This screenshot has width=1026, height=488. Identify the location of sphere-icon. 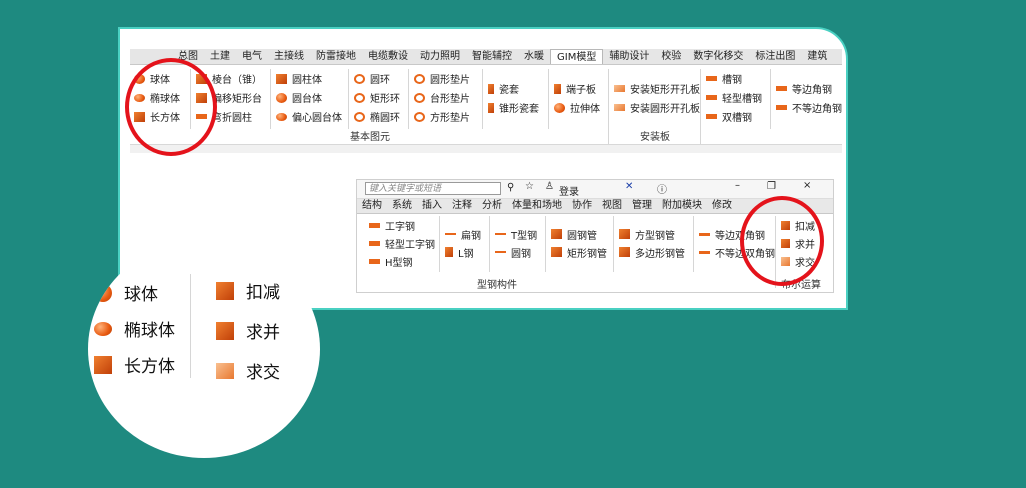
(103, 292).